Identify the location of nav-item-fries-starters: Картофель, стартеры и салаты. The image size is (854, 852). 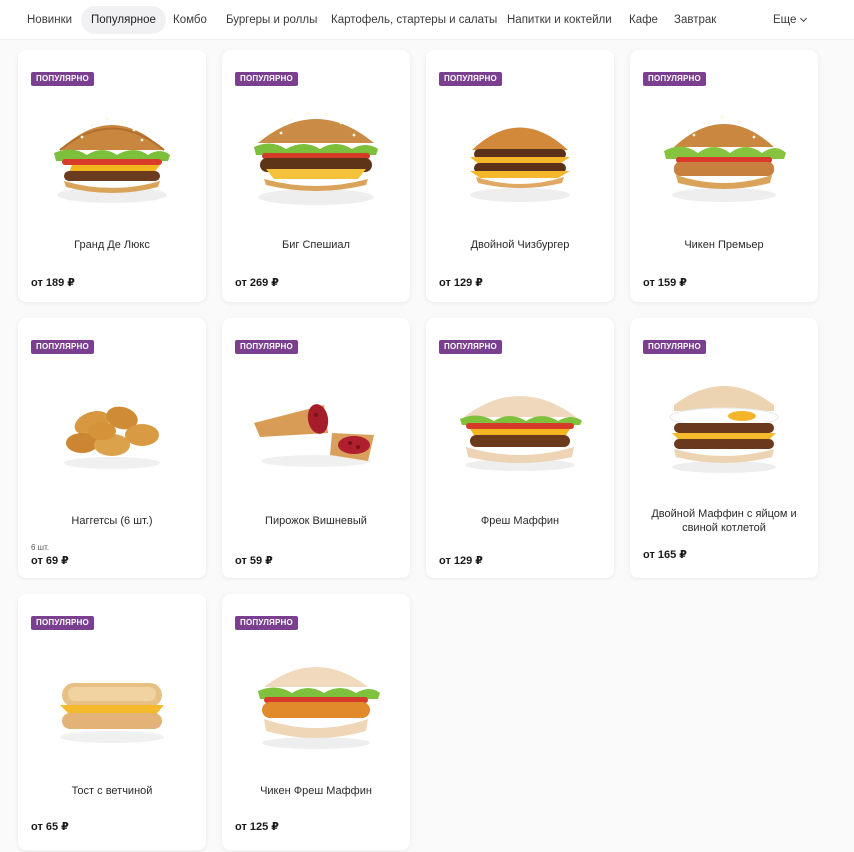
(414, 20).